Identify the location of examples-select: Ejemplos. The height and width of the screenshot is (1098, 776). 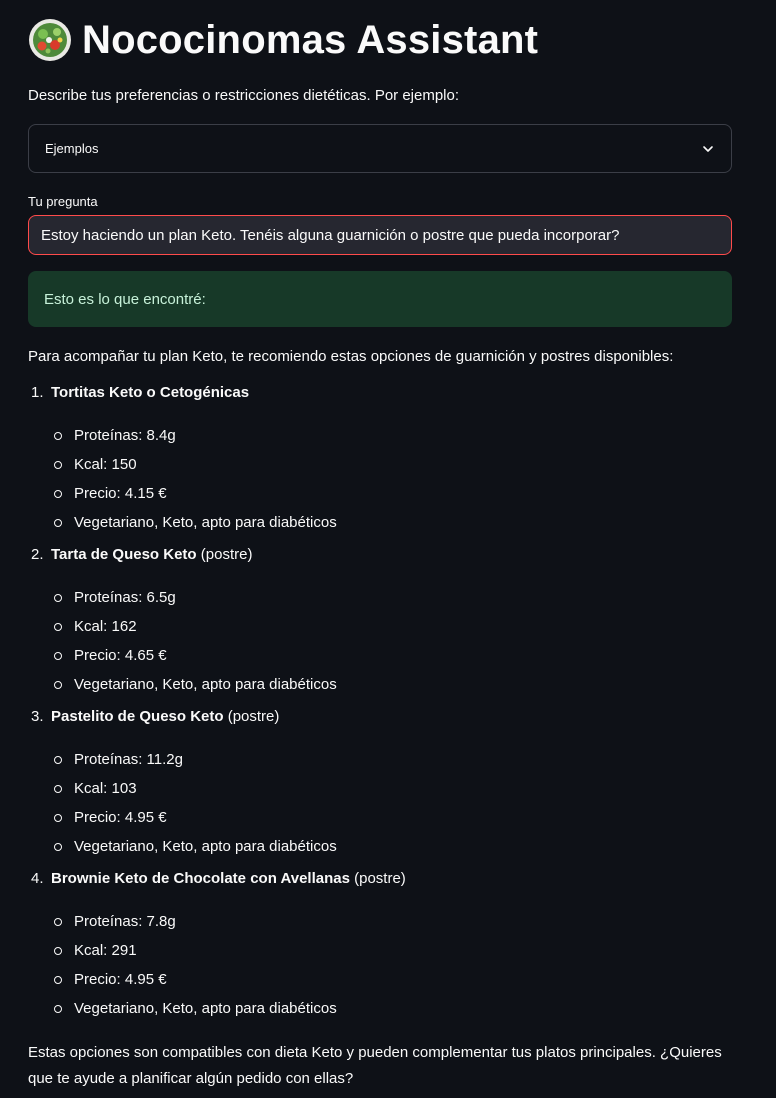
(380, 148).